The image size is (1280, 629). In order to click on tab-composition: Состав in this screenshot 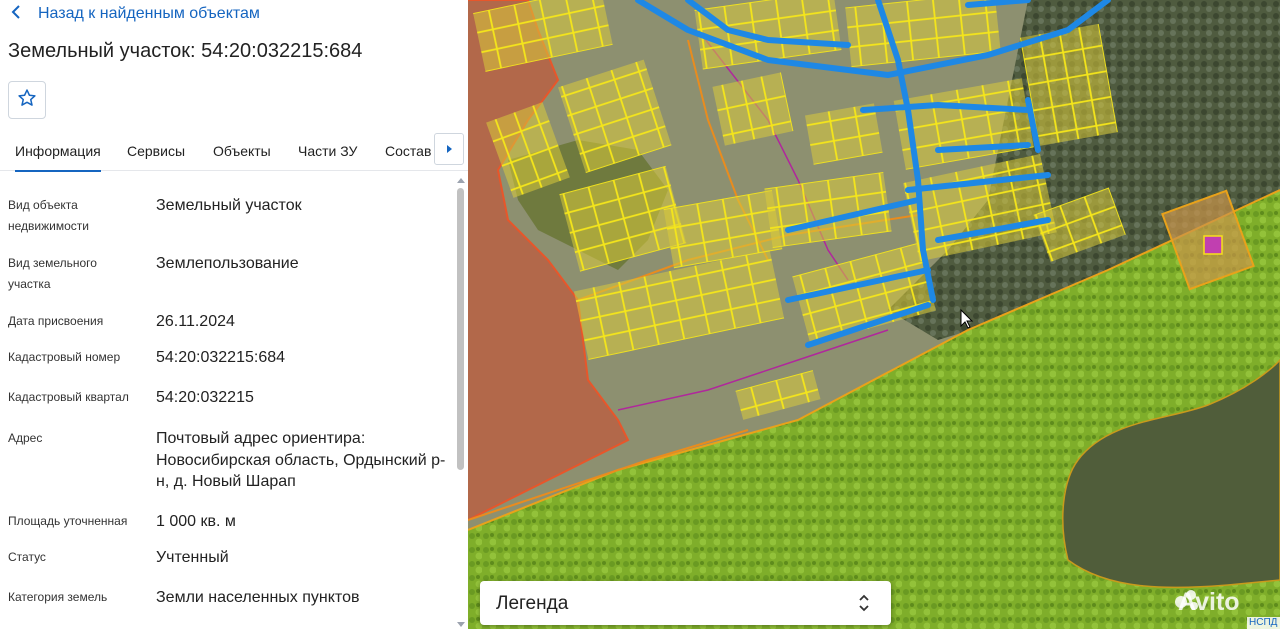, I will do `click(408, 151)`.